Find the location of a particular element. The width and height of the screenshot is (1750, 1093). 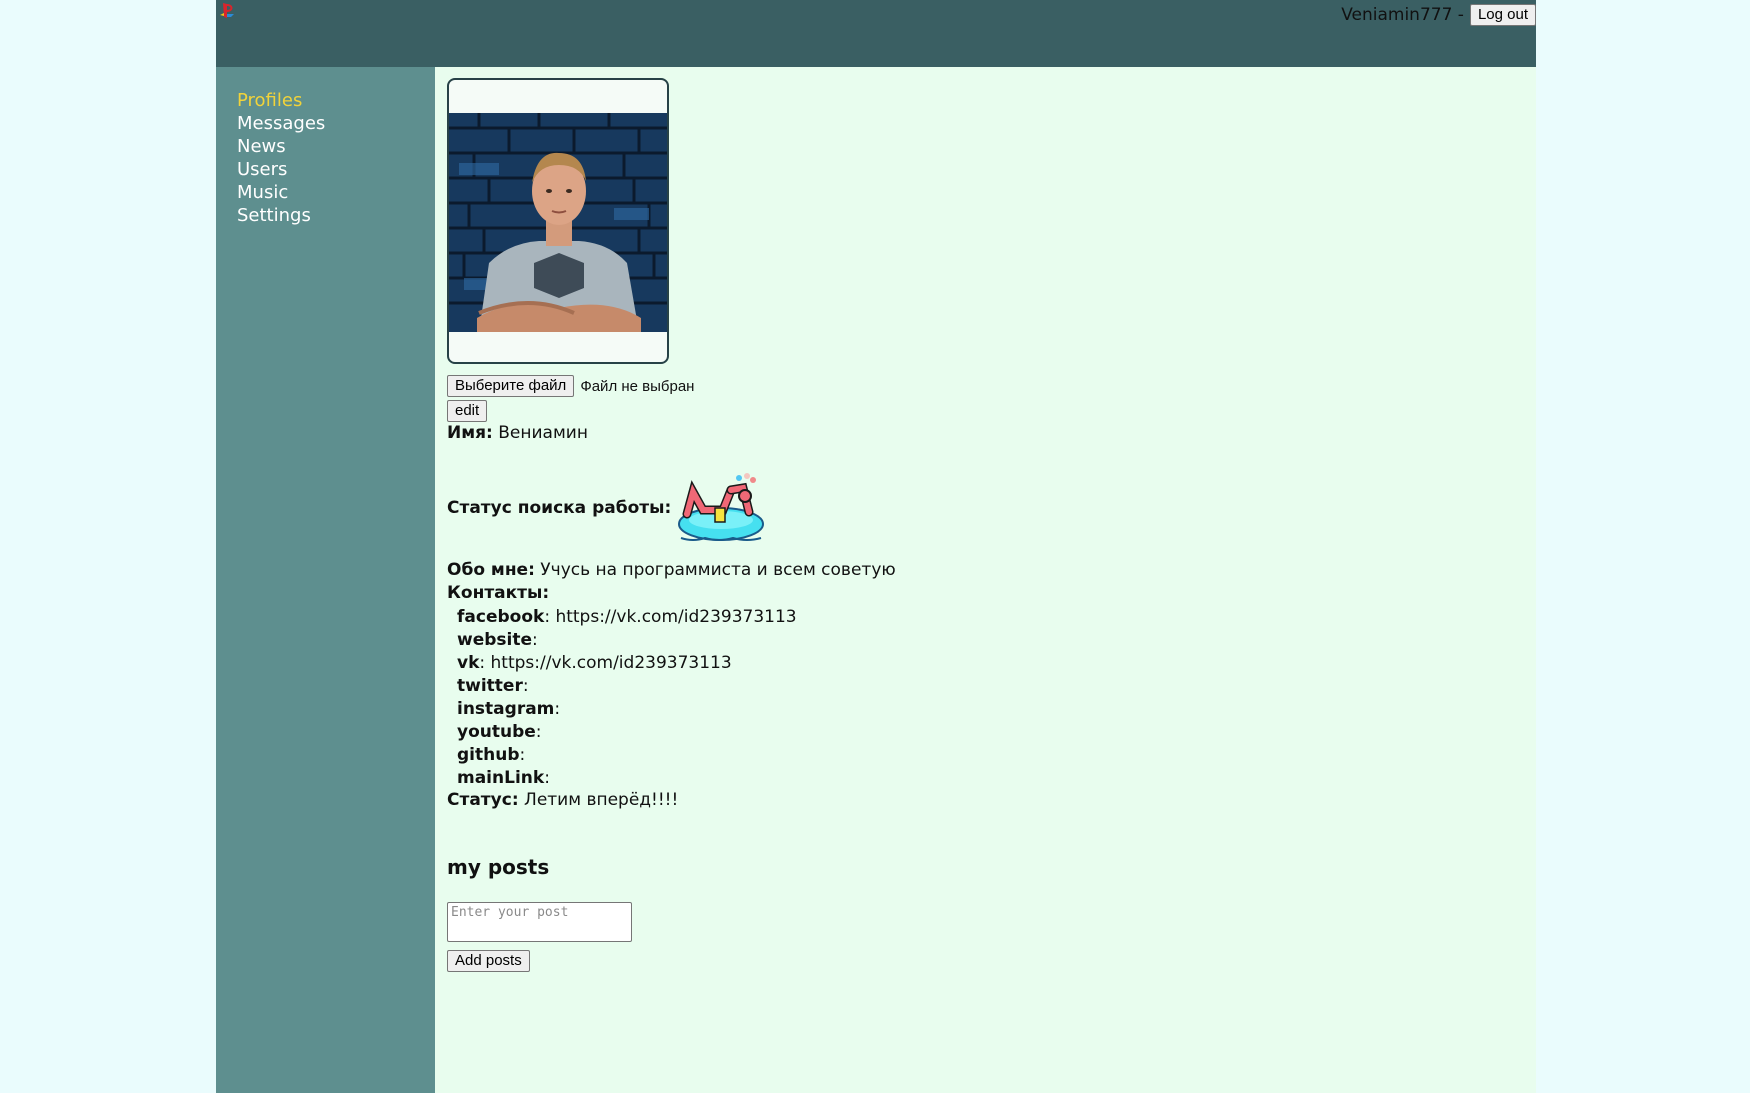

contact-name: vk is located at coordinates (468, 663).